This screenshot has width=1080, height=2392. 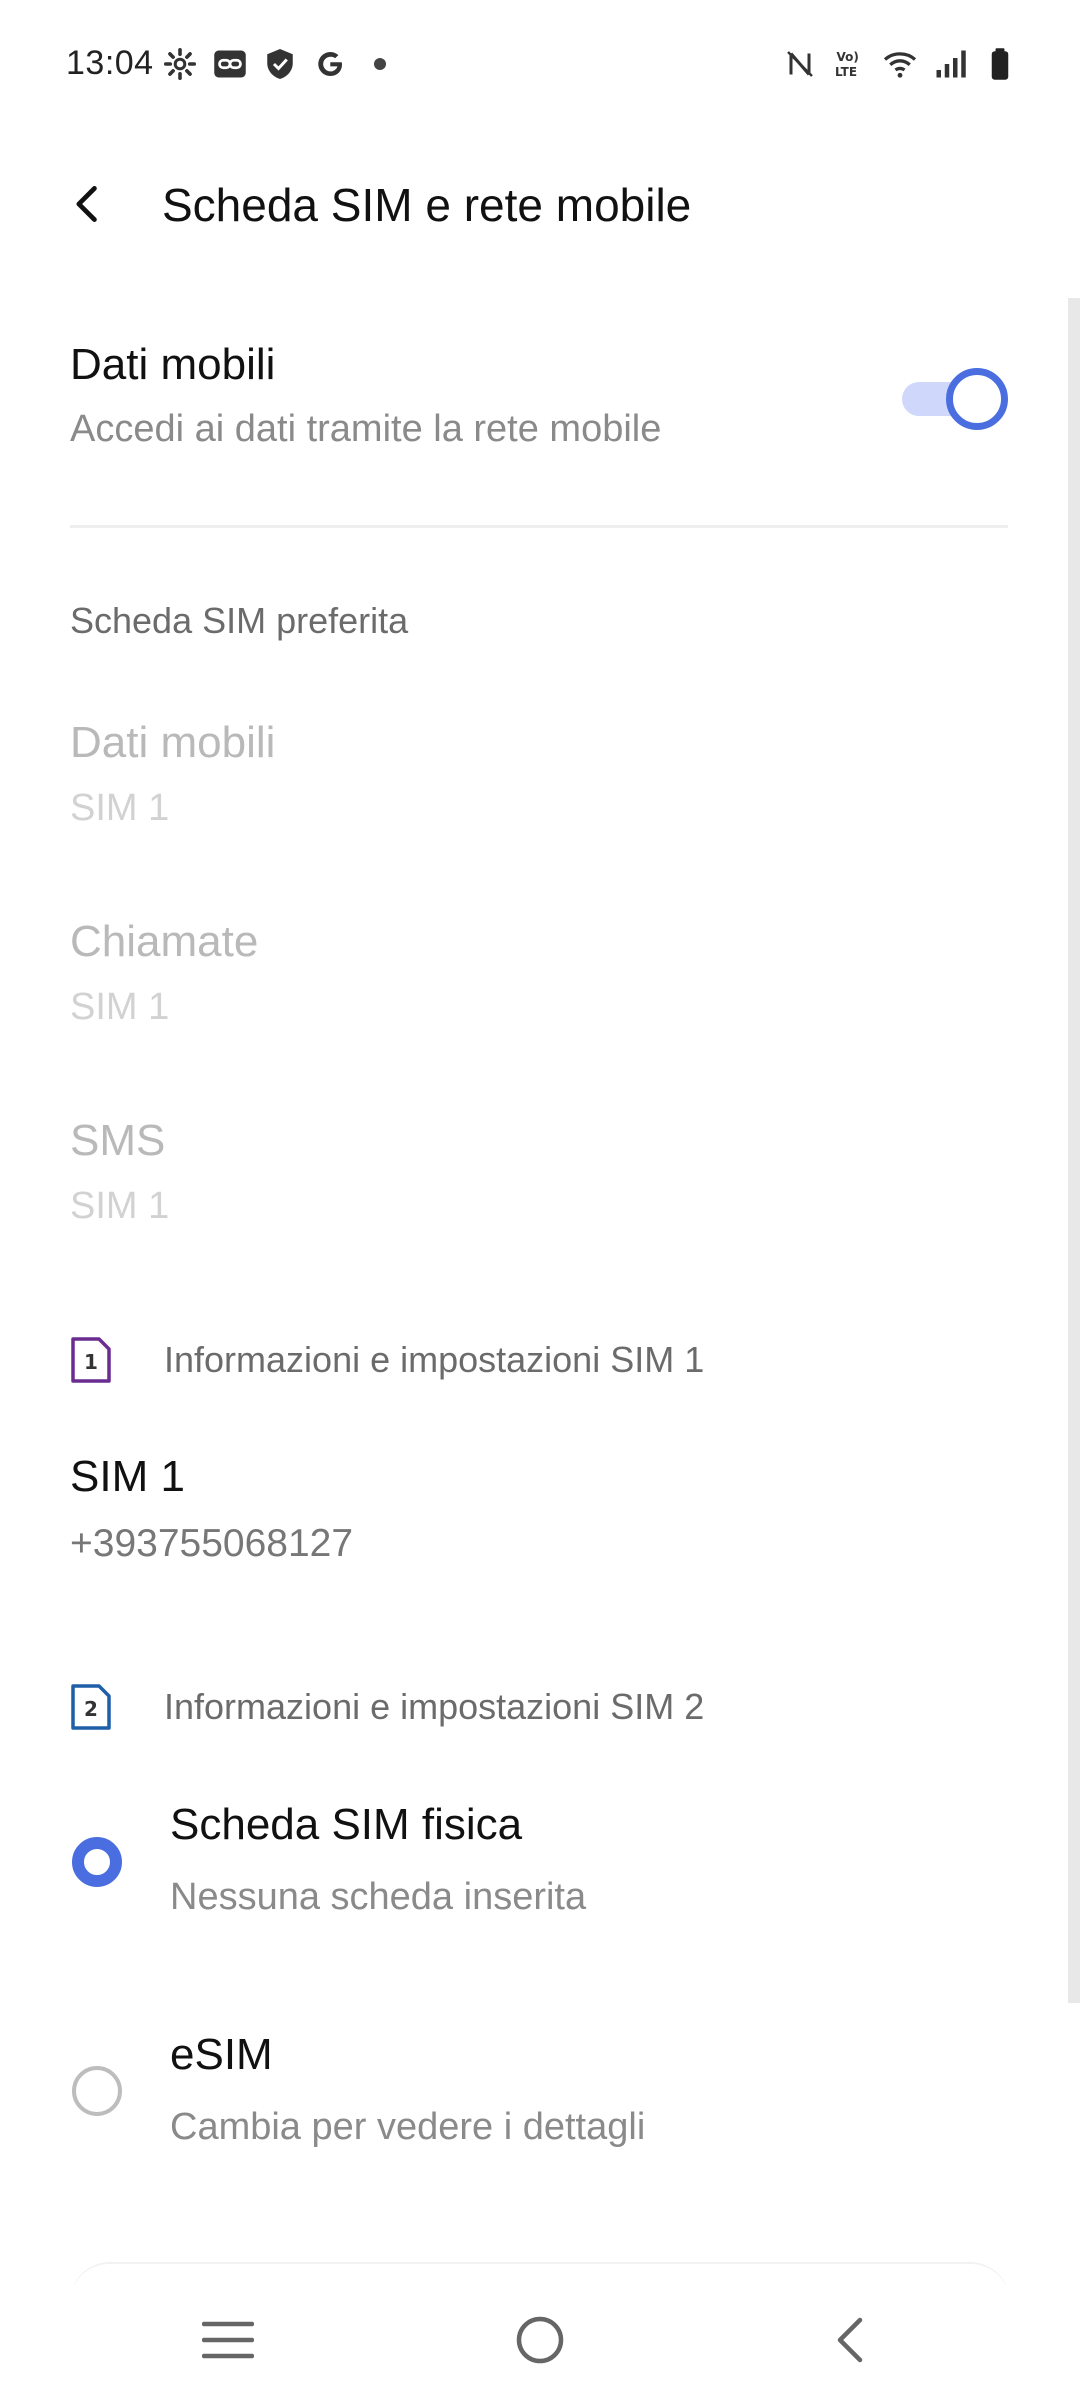 What do you see at coordinates (221, 2054) in the screenshot?
I see `esim-title: eSIM` at bounding box center [221, 2054].